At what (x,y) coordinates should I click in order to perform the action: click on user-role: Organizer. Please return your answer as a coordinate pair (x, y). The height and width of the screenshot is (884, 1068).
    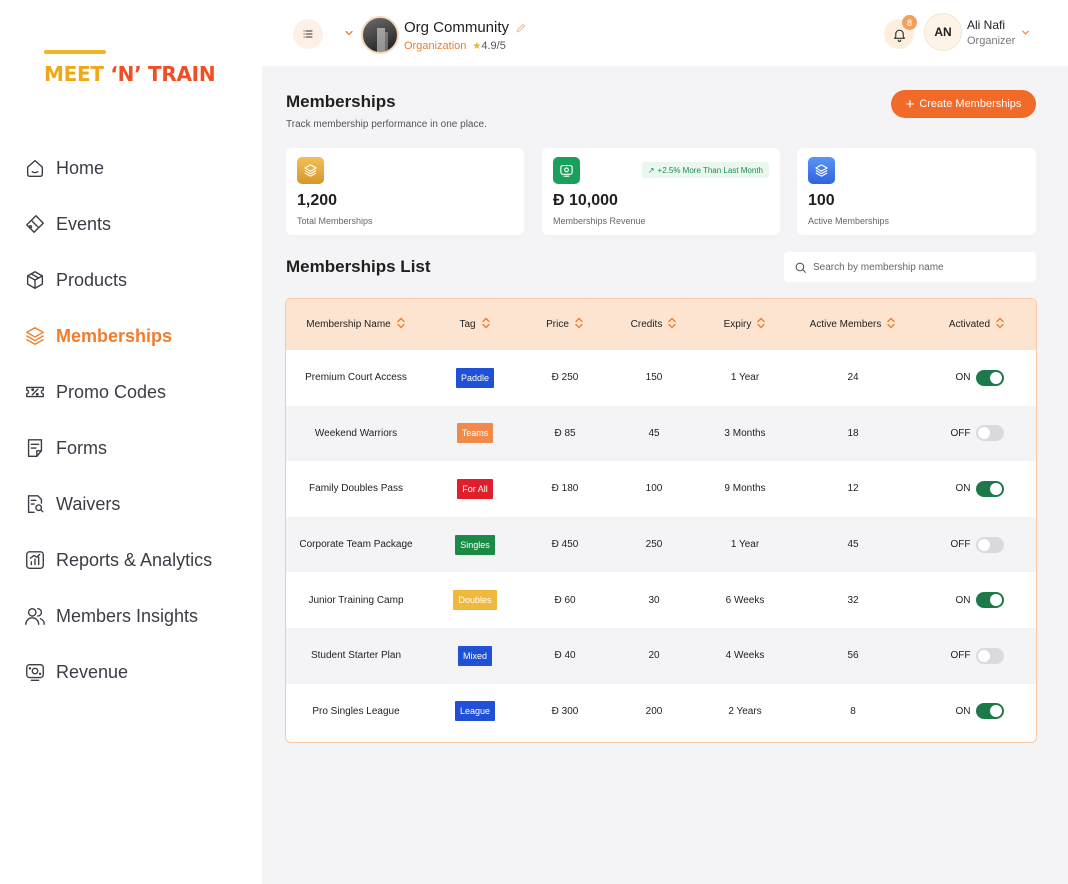
    Looking at the image, I should click on (991, 41).